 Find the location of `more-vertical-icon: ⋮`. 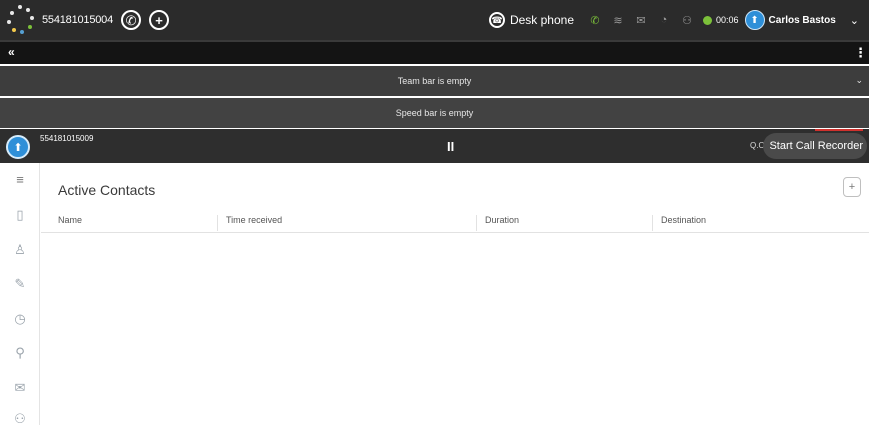

more-vertical-icon: ⋮ is located at coordinates (860, 53).